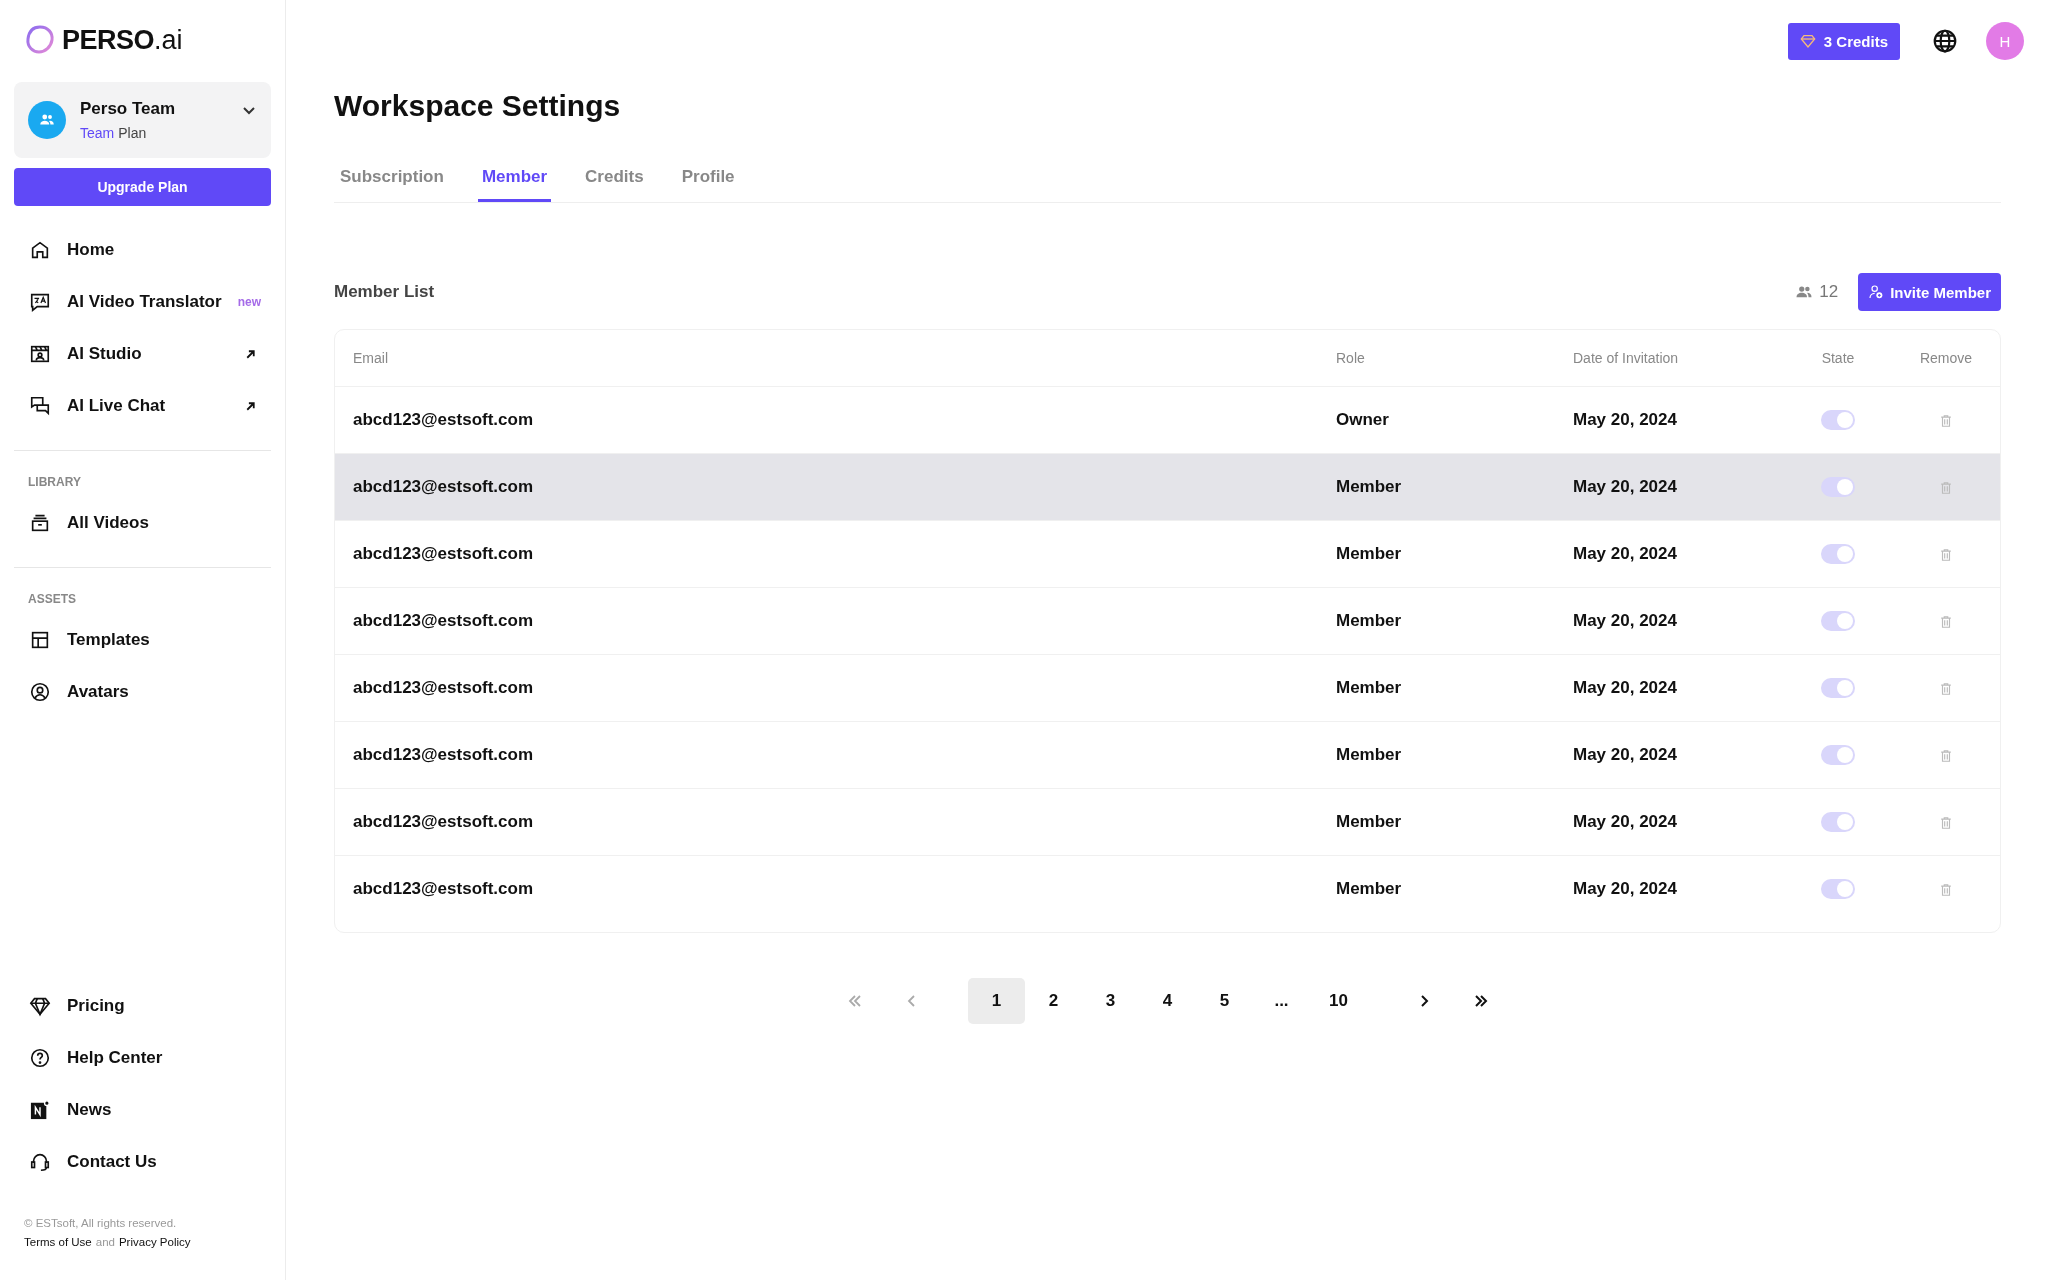  What do you see at coordinates (40, 640) in the screenshot?
I see `templates-icon` at bounding box center [40, 640].